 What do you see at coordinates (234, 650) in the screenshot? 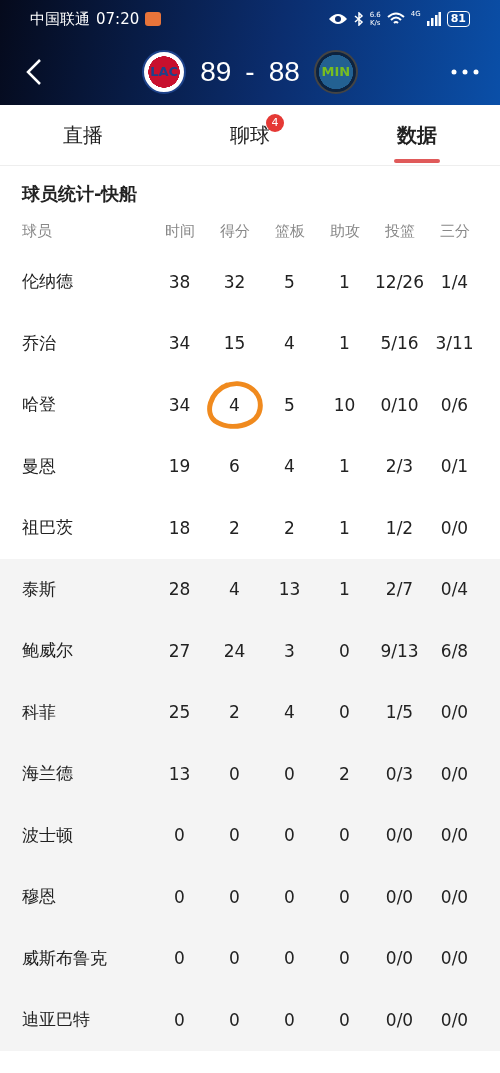
I see `table-cell: 24` at bounding box center [234, 650].